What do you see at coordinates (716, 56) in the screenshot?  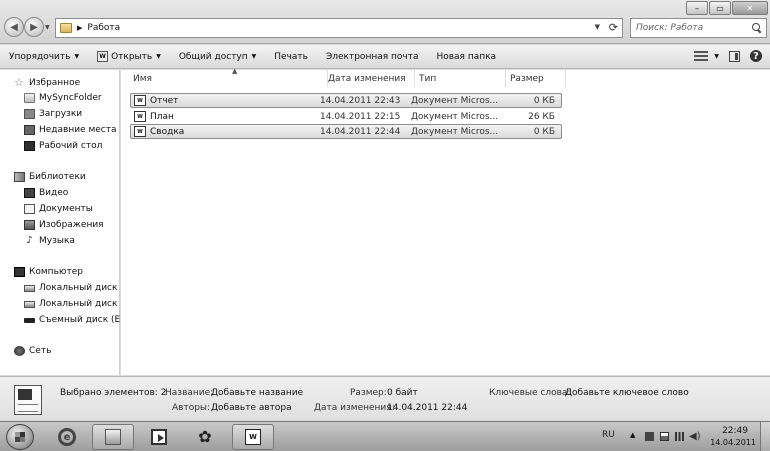 I see `view-dropdown-icon: ▼` at bounding box center [716, 56].